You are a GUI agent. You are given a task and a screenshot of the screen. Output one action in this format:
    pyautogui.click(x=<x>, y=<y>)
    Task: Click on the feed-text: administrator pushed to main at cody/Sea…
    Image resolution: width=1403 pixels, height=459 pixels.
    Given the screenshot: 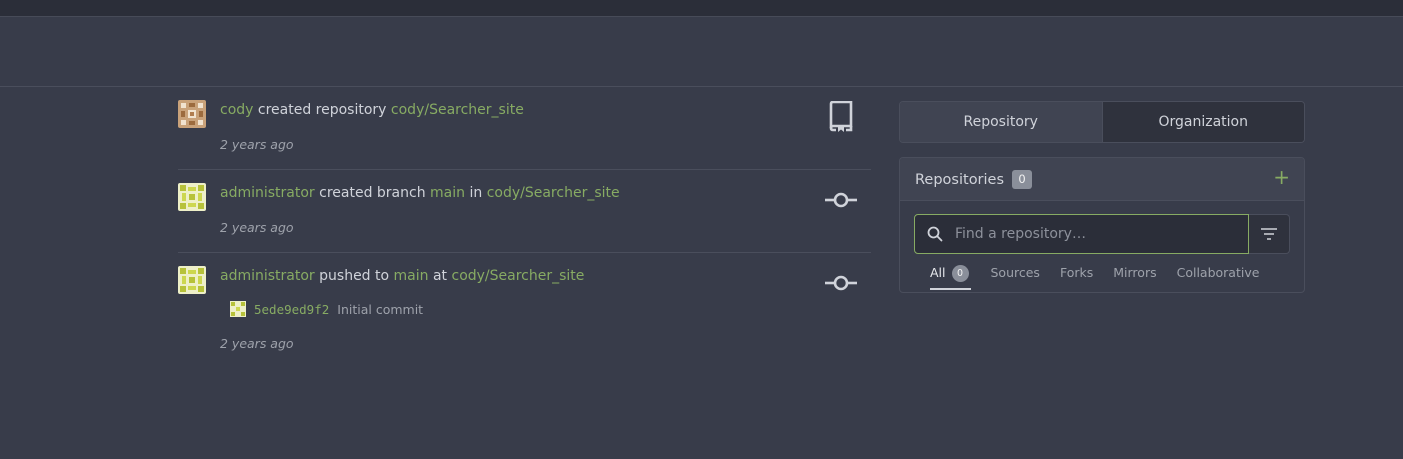 What is the action you would take?
    pyautogui.click(x=402, y=276)
    